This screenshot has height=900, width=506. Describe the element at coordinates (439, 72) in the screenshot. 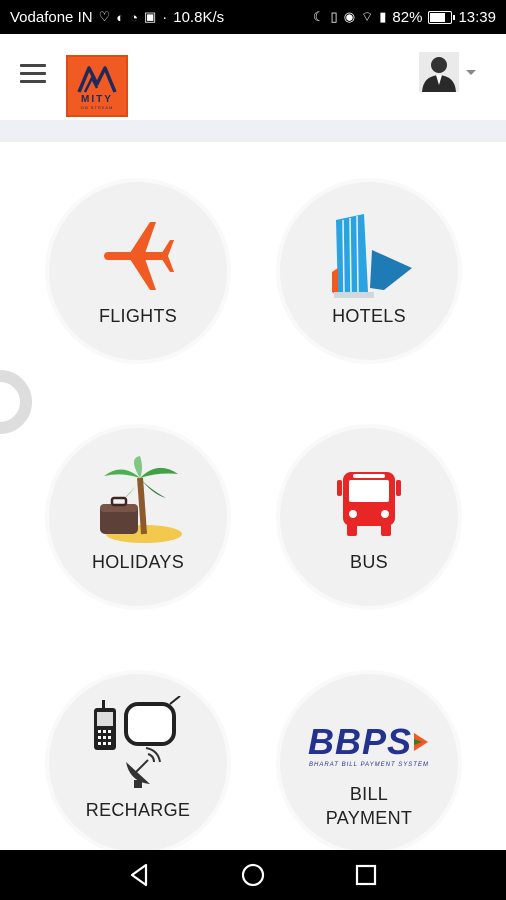

I see `user-avatar-icon` at that location.